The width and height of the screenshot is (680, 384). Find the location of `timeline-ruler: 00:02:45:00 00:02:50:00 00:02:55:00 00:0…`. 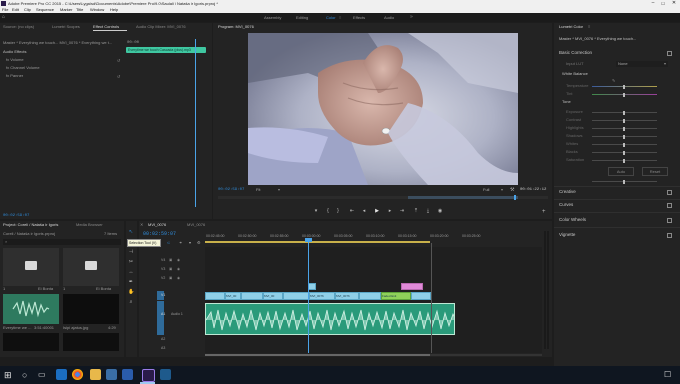

timeline-ruler: 00:02:45:00 00:02:50:00 00:02:55:00 00:0… is located at coordinates (377, 238).